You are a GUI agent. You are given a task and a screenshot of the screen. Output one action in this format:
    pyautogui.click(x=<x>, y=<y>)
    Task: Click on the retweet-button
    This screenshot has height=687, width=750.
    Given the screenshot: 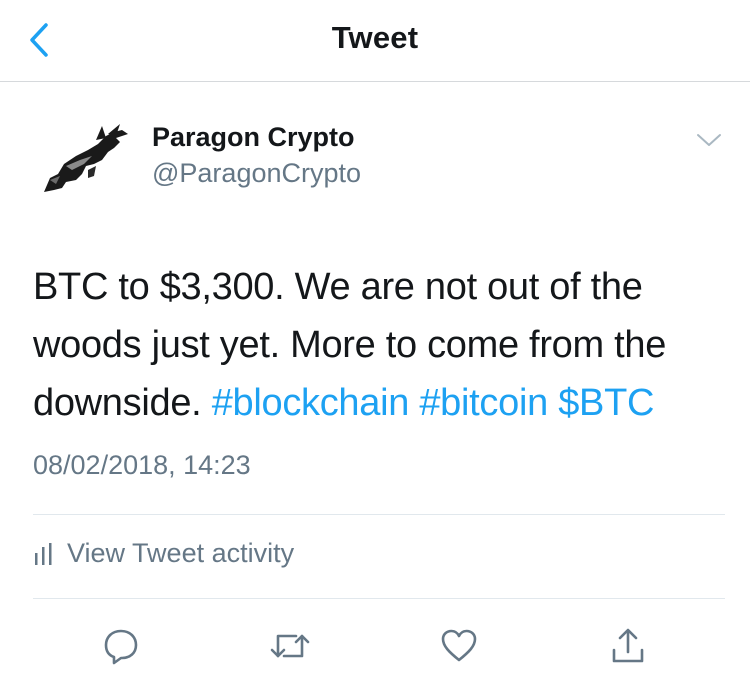 What is the action you would take?
    pyautogui.click(x=290, y=646)
    